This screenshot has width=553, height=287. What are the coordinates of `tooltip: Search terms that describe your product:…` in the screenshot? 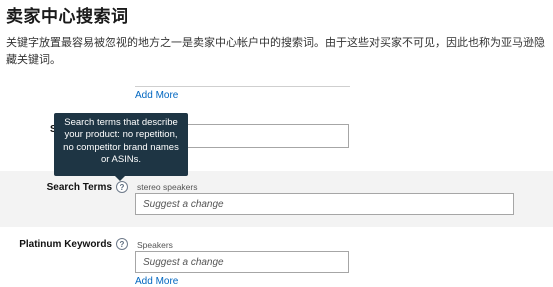 It's located at (121, 144).